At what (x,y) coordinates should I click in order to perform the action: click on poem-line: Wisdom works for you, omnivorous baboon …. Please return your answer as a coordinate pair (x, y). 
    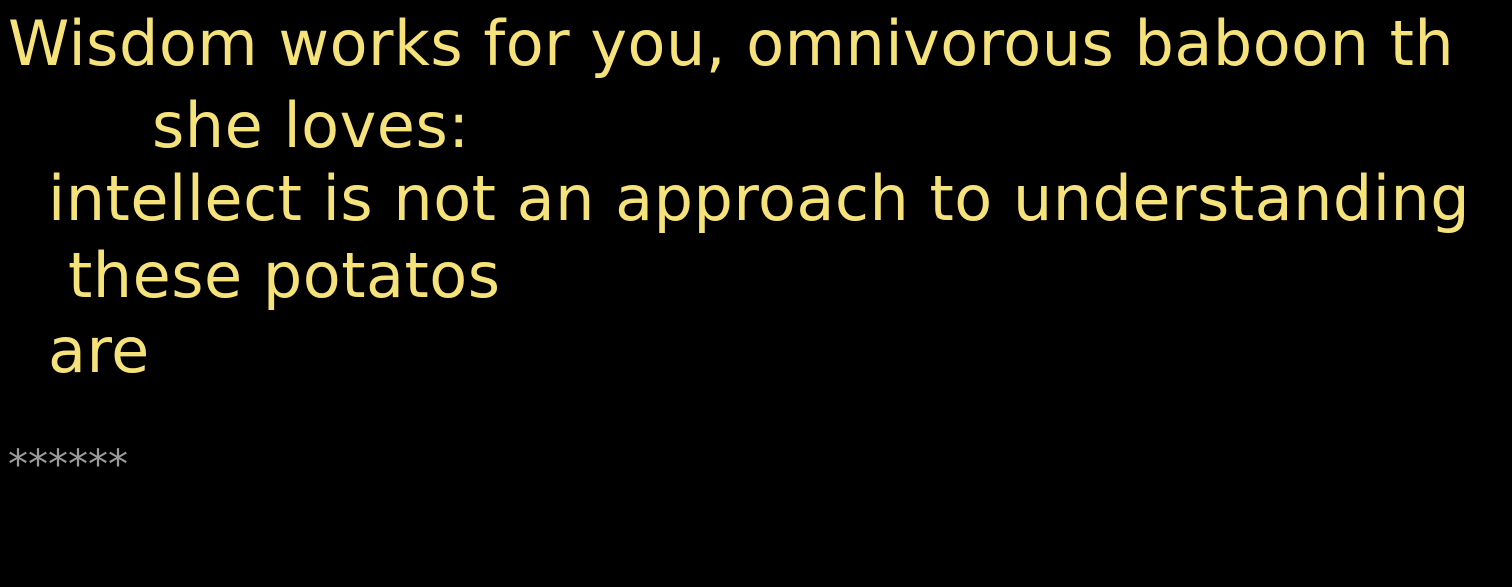
    Looking at the image, I should click on (731, 43).